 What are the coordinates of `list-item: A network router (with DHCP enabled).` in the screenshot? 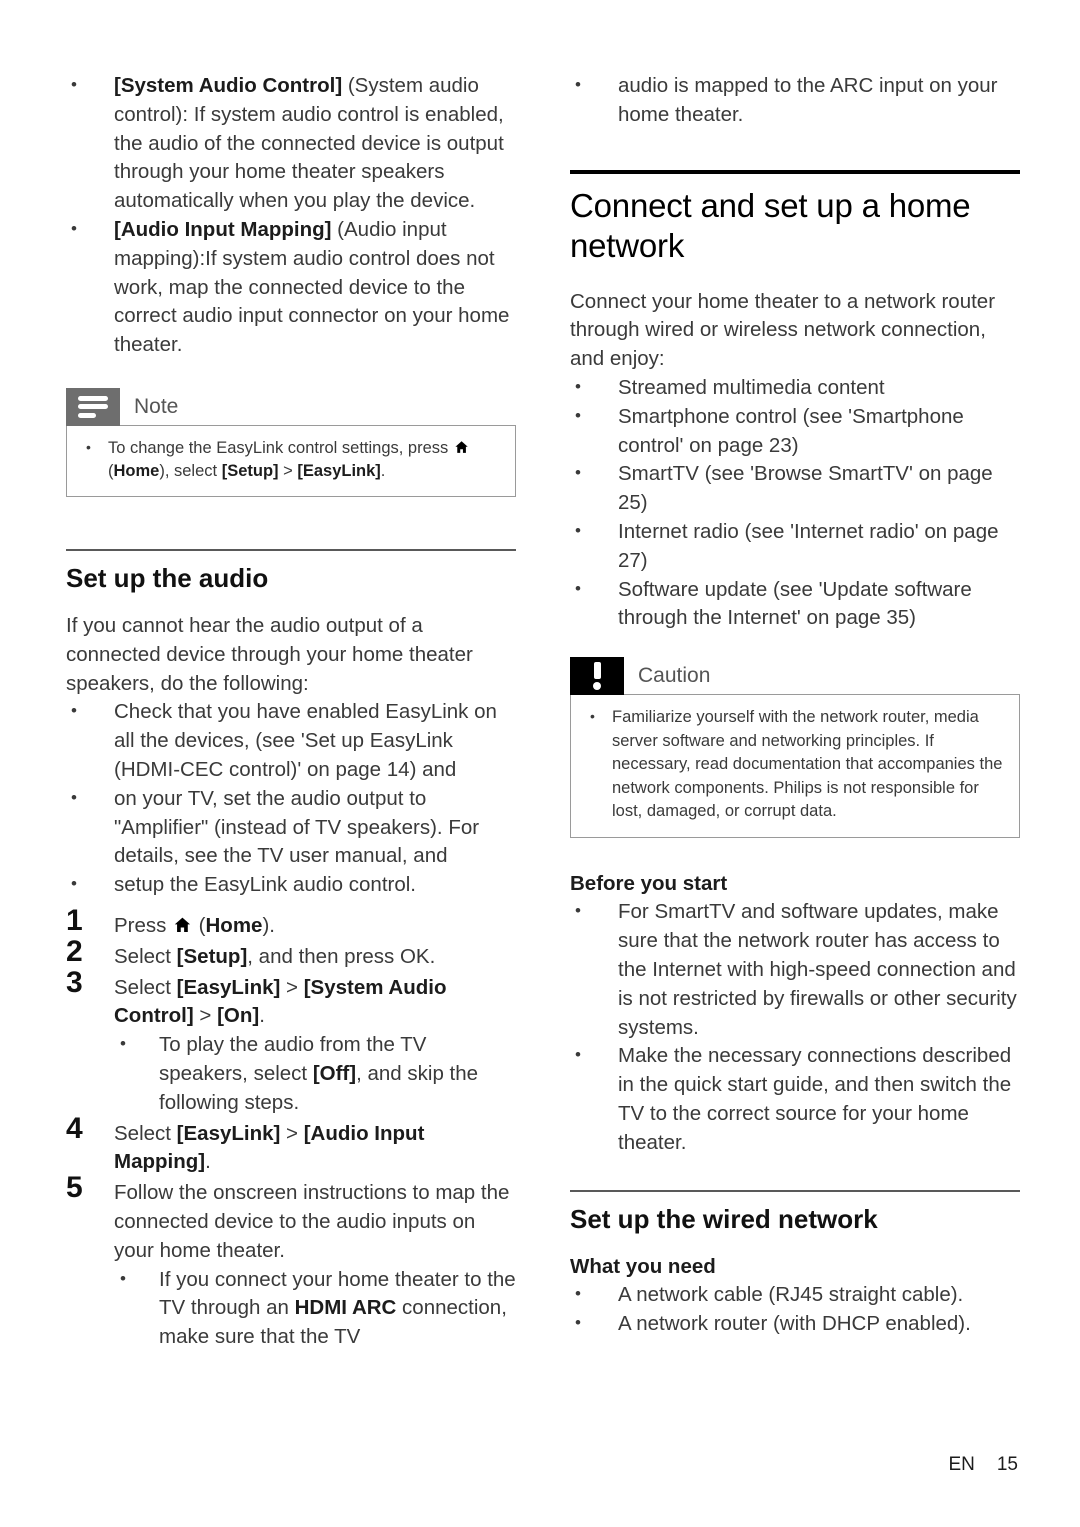 It's located at (795, 1324).